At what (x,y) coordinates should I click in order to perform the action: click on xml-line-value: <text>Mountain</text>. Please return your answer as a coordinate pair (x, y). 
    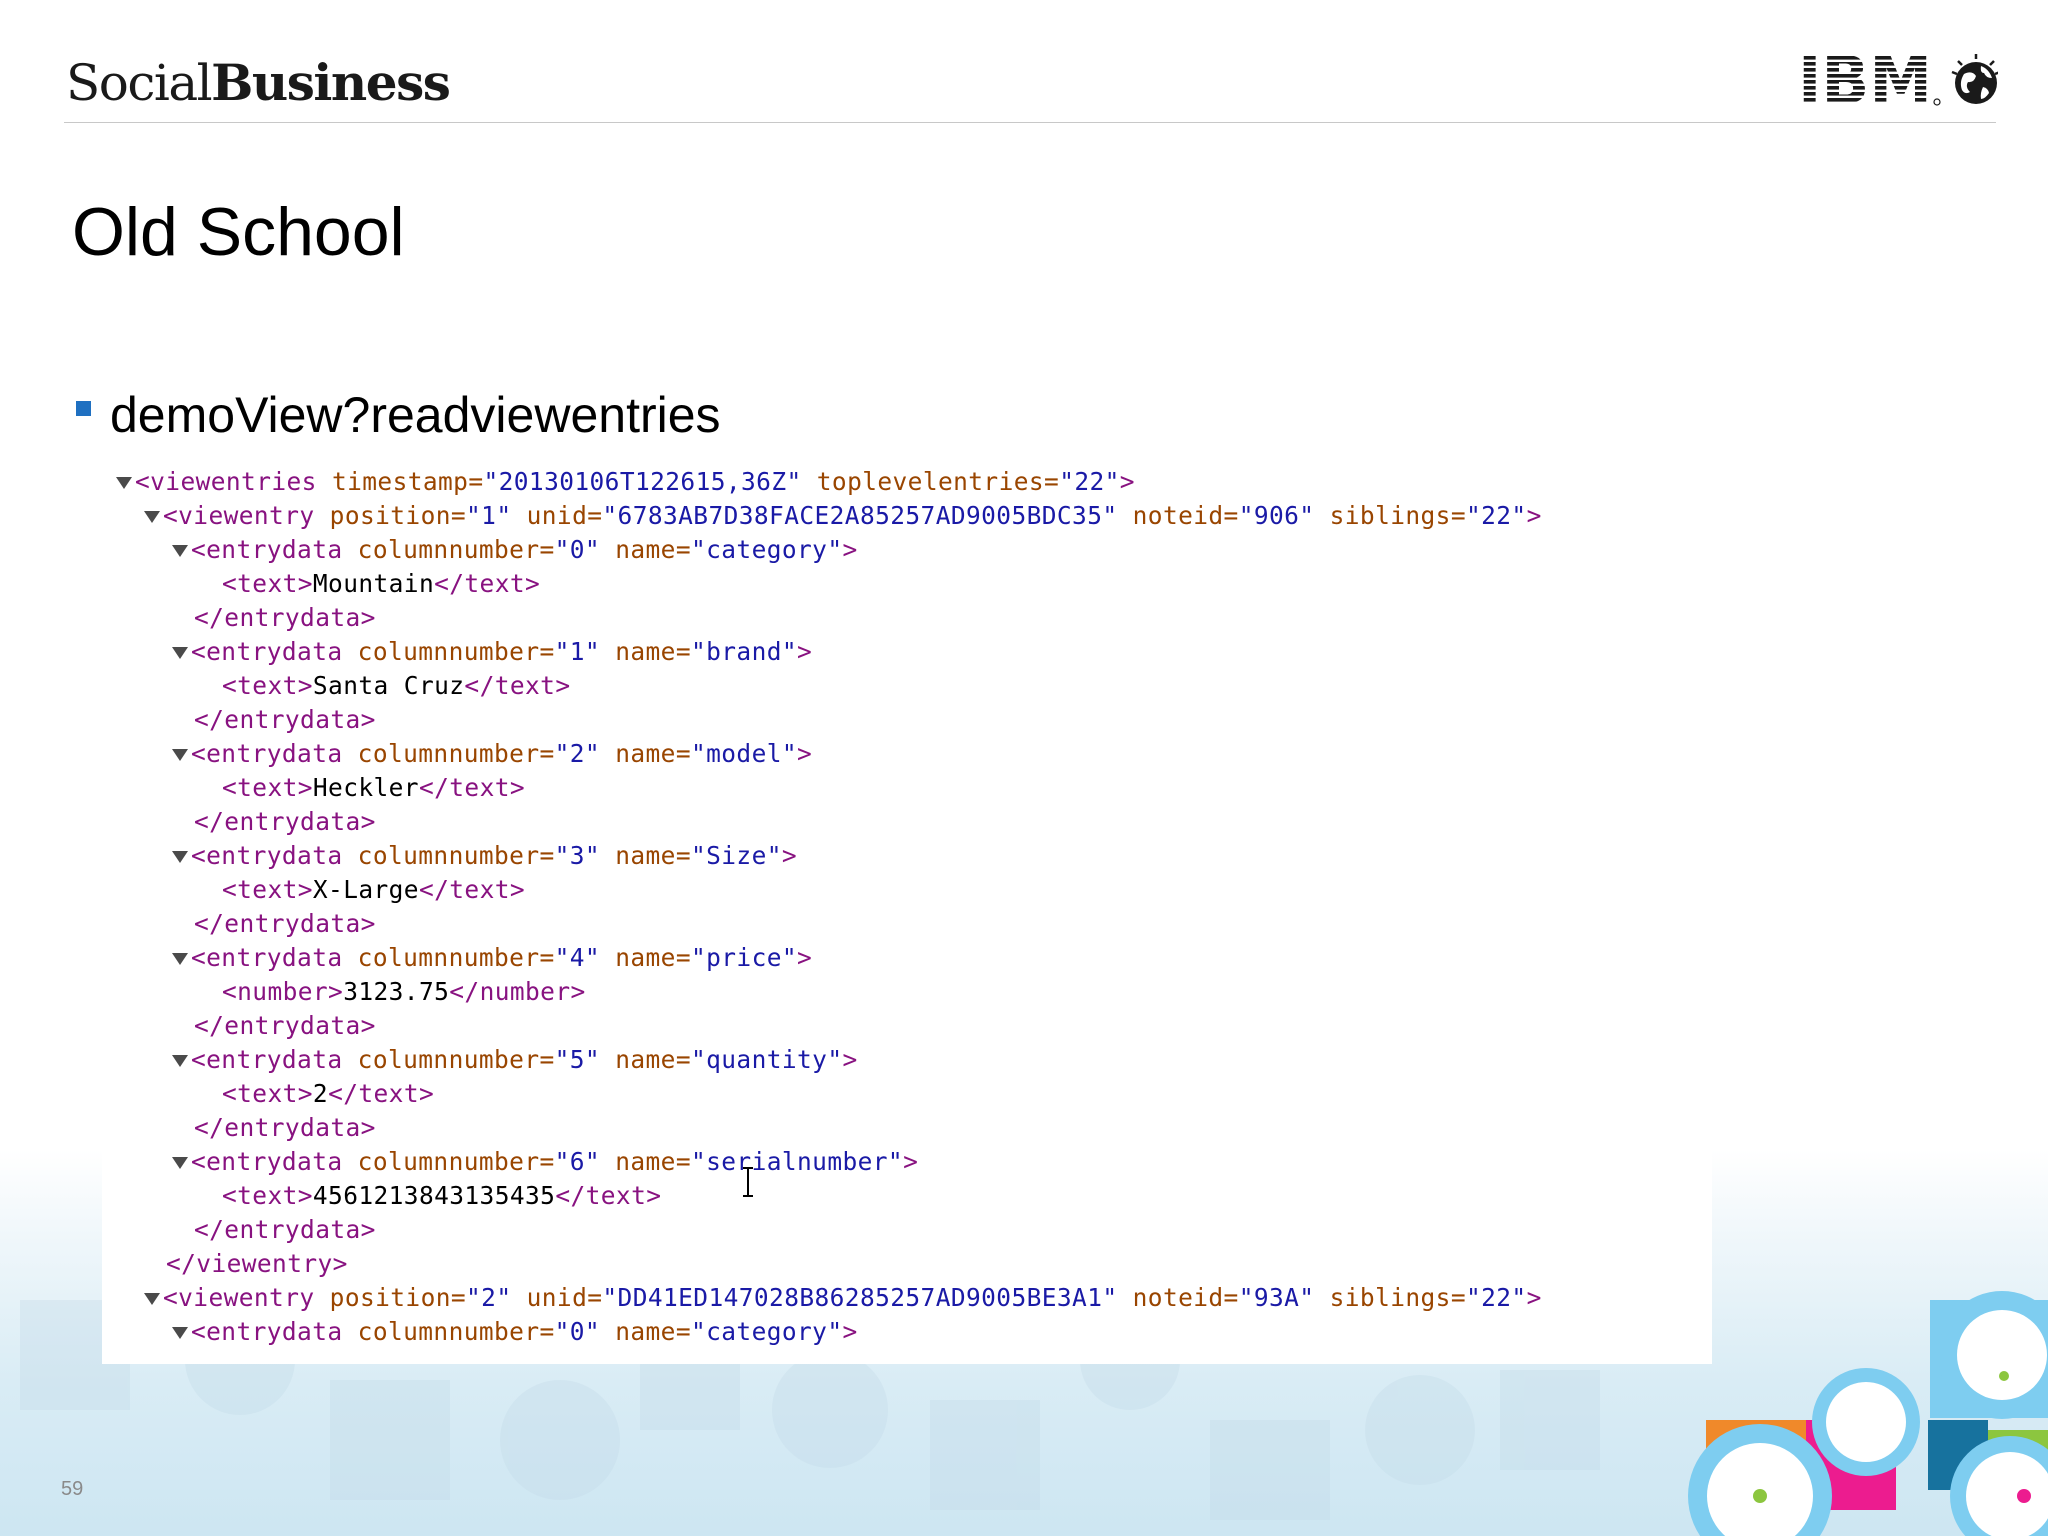
    Looking at the image, I should click on (381, 583).